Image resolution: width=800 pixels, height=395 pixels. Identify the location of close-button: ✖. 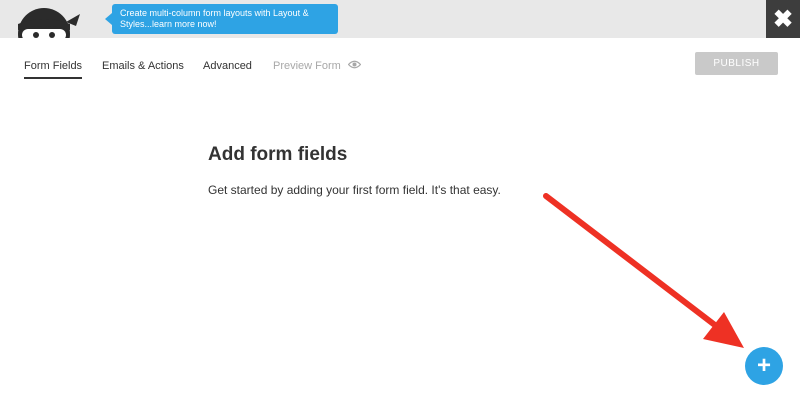
(783, 19).